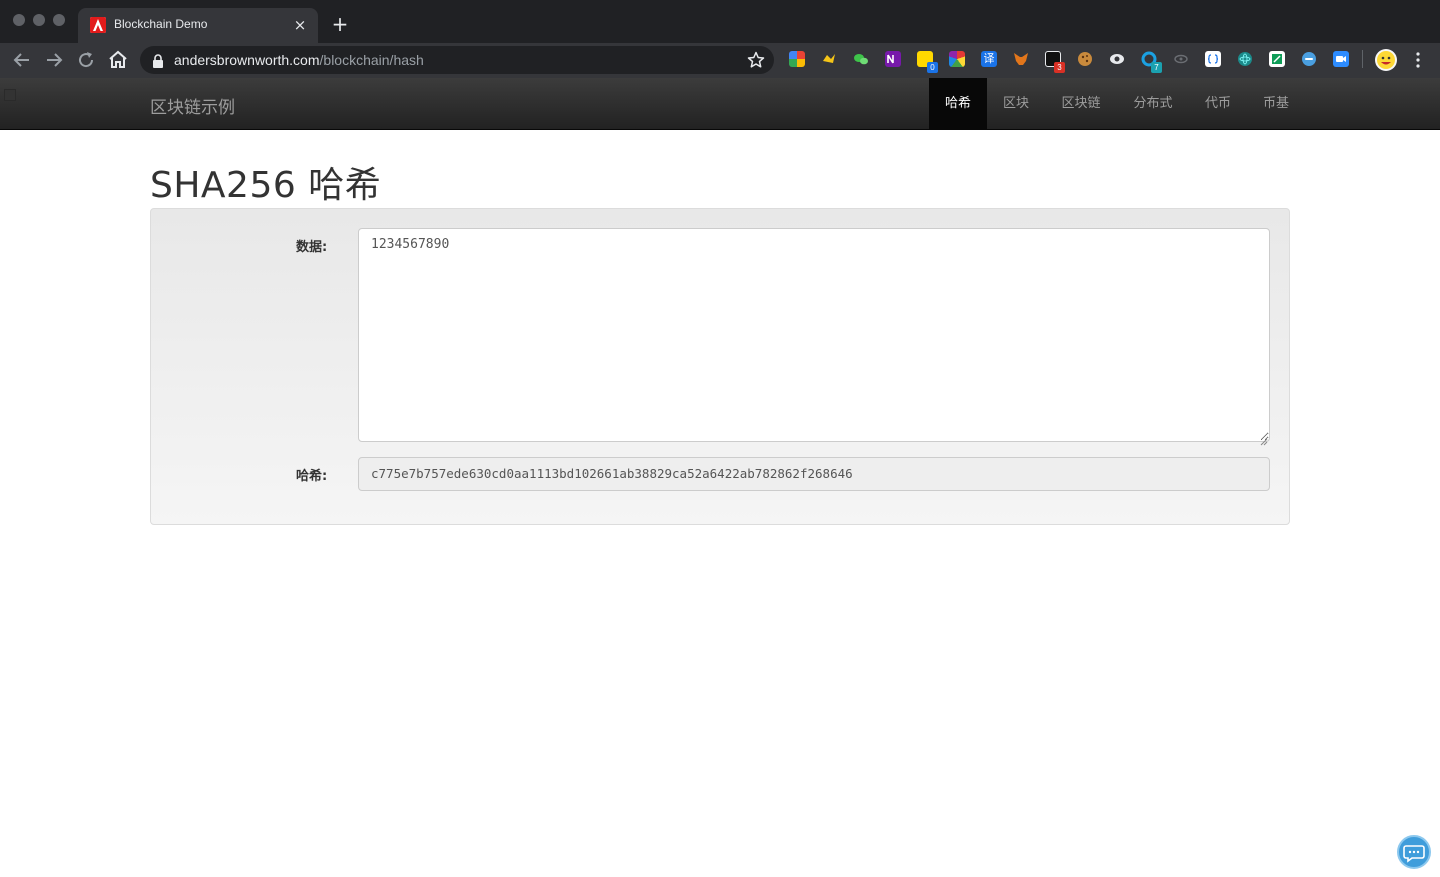  What do you see at coordinates (118, 60) in the screenshot?
I see `home-icon` at bounding box center [118, 60].